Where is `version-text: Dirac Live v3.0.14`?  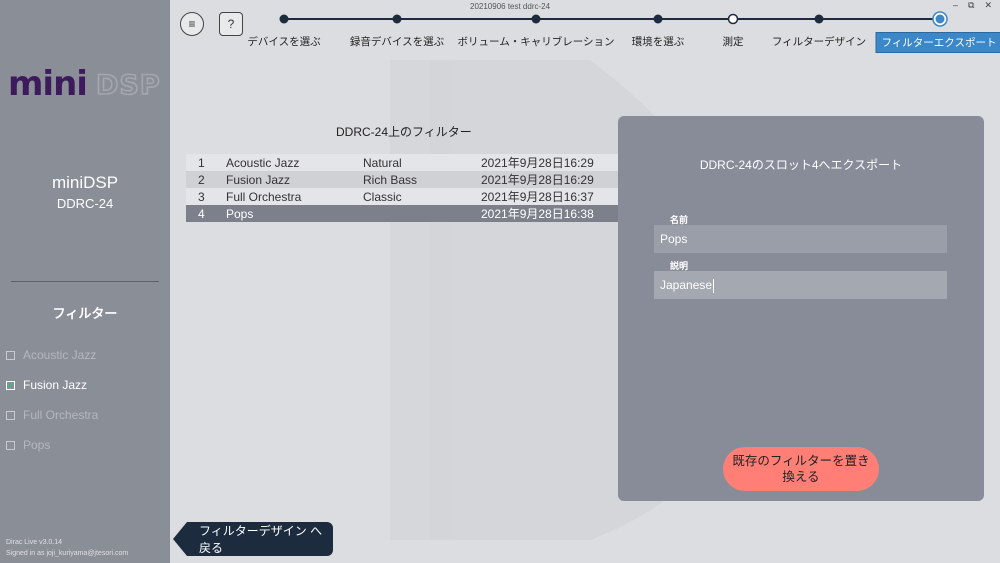 version-text: Dirac Live v3.0.14 is located at coordinates (34, 542).